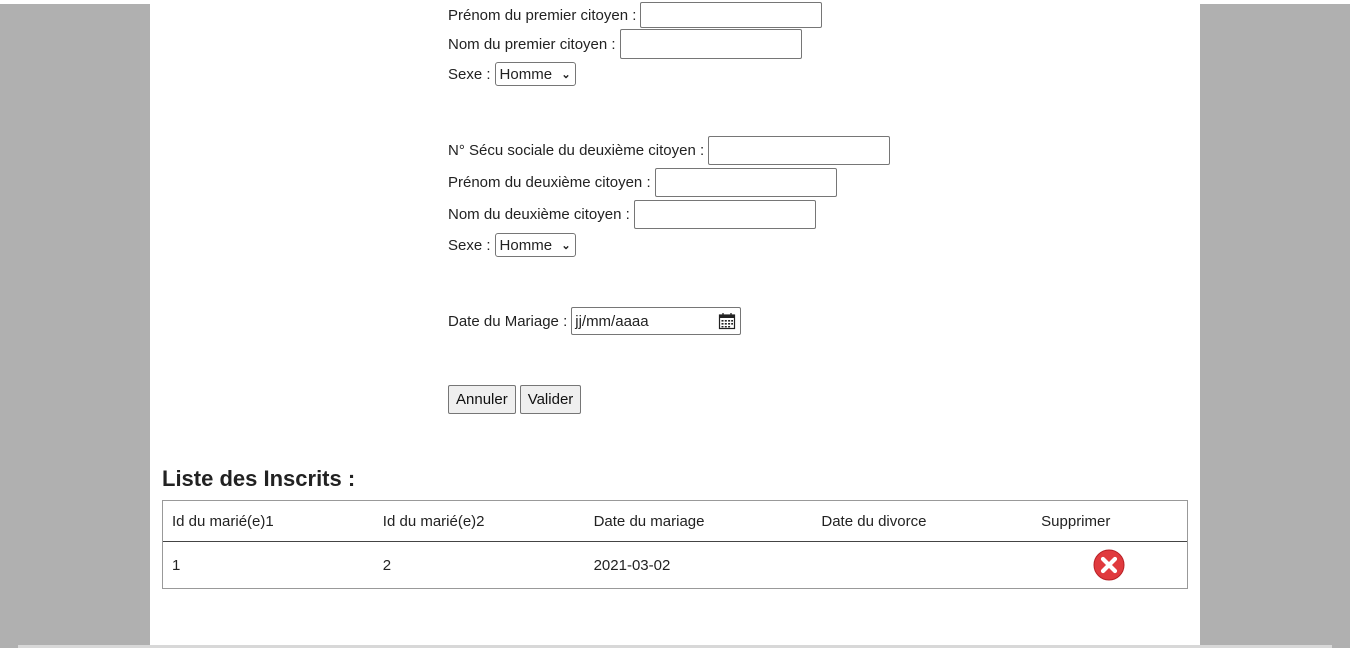 The height and width of the screenshot is (648, 1350). What do you see at coordinates (1076, 521) in the screenshot?
I see `col-header-delete: Supprimer` at bounding box center [1076, 521].